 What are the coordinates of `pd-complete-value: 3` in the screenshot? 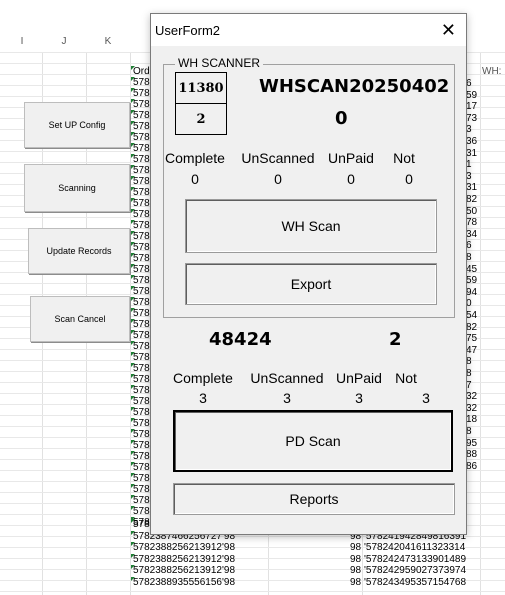 It's located at (203, 398).